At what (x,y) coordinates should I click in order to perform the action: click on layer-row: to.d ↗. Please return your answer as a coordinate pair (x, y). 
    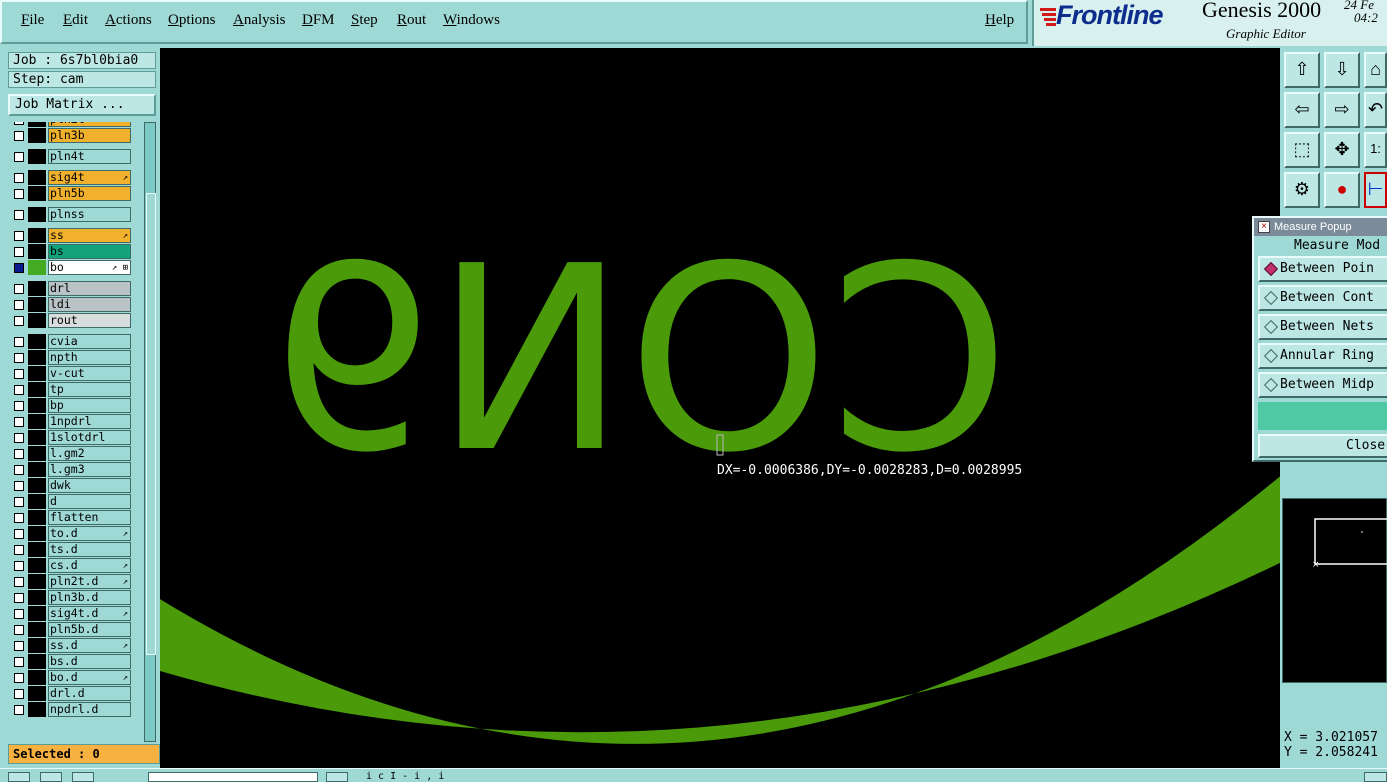
    Looking at the image, I should click on (71, 534).